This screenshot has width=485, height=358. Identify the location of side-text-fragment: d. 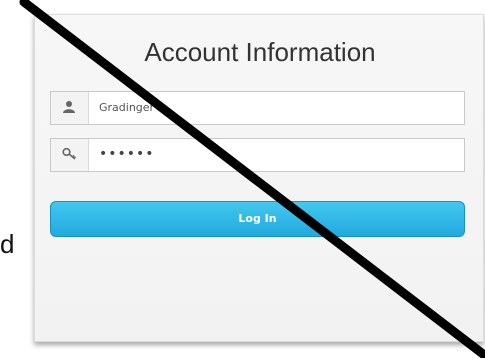
(7, 244).